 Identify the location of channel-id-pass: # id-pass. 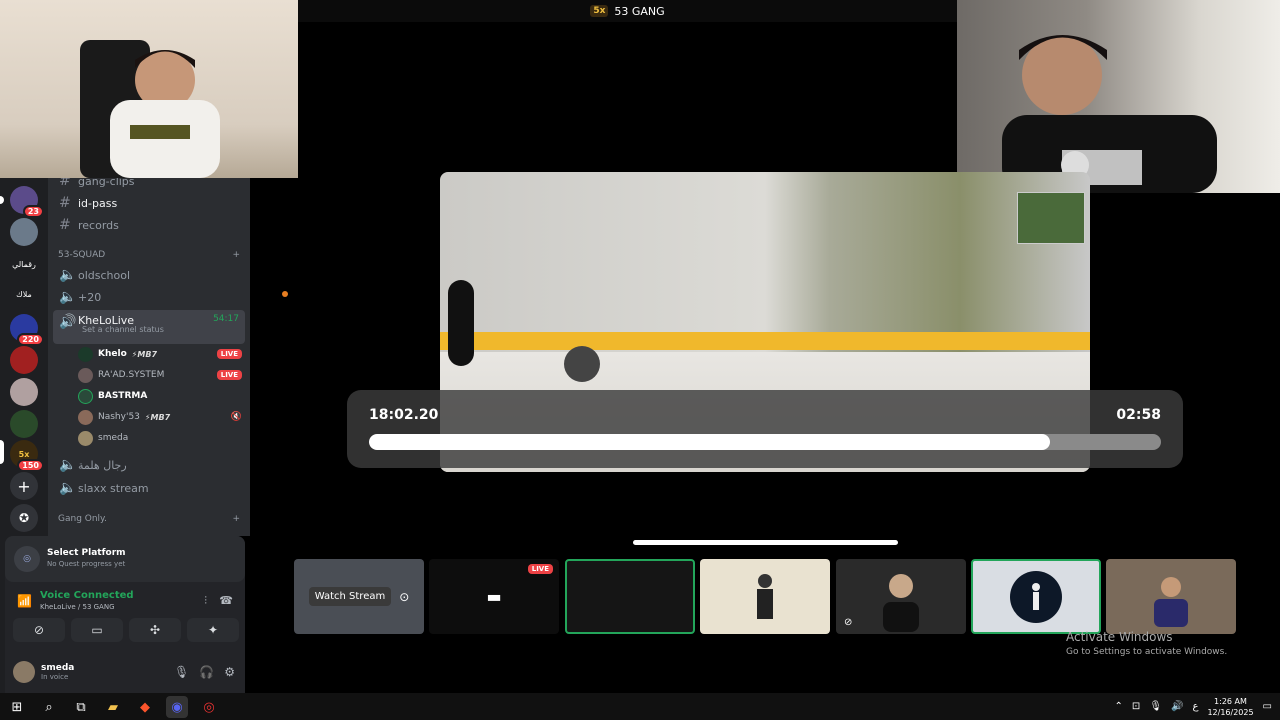
(149, 203).